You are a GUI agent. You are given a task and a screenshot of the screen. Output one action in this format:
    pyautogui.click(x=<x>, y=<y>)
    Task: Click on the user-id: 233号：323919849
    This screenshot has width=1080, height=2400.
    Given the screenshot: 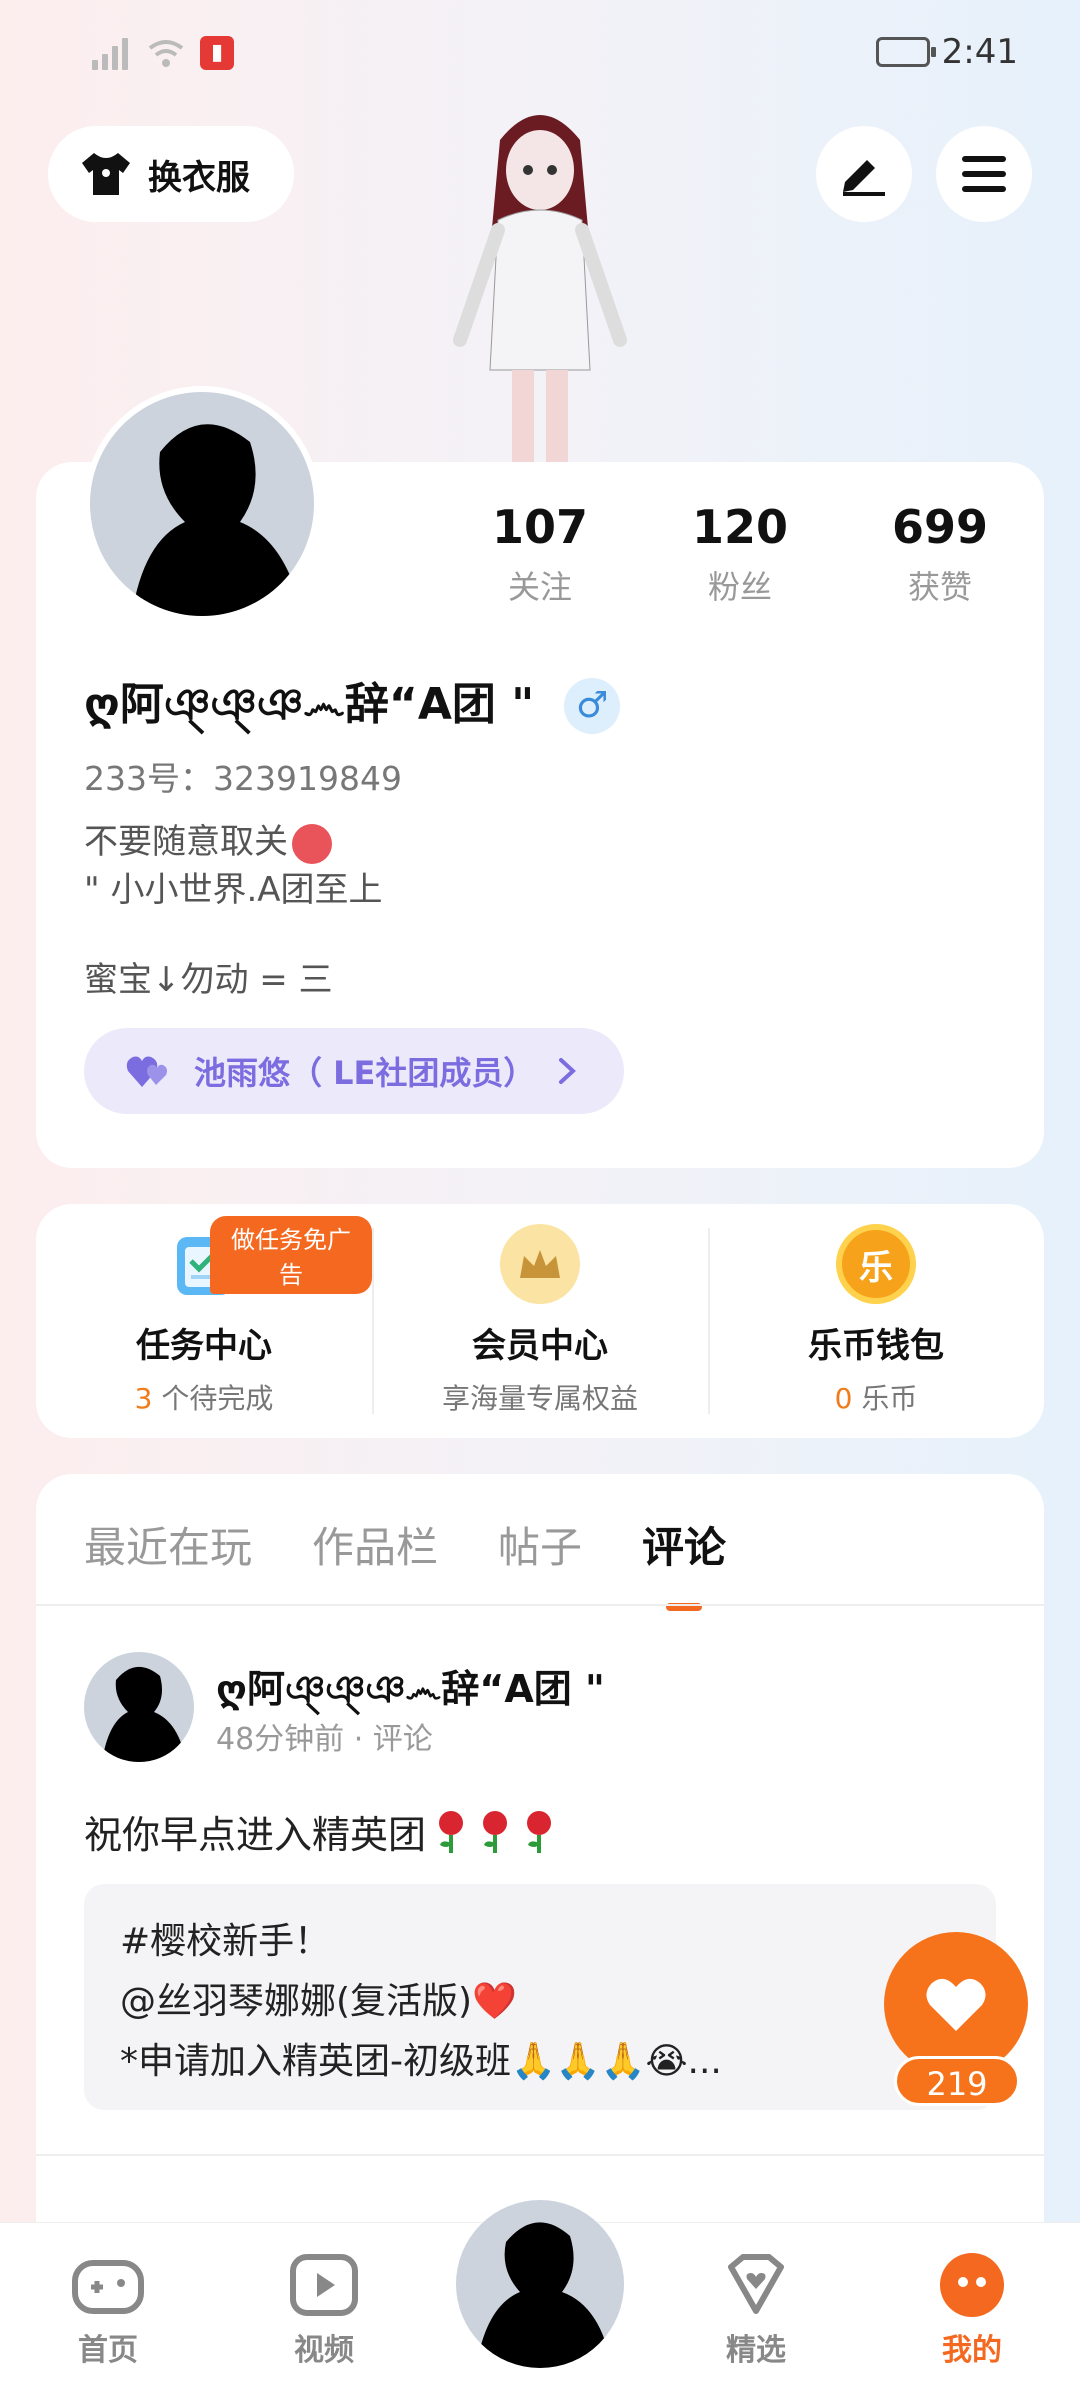 What is the action you would take?
    pyautogui.click(x=243, y=776)
    